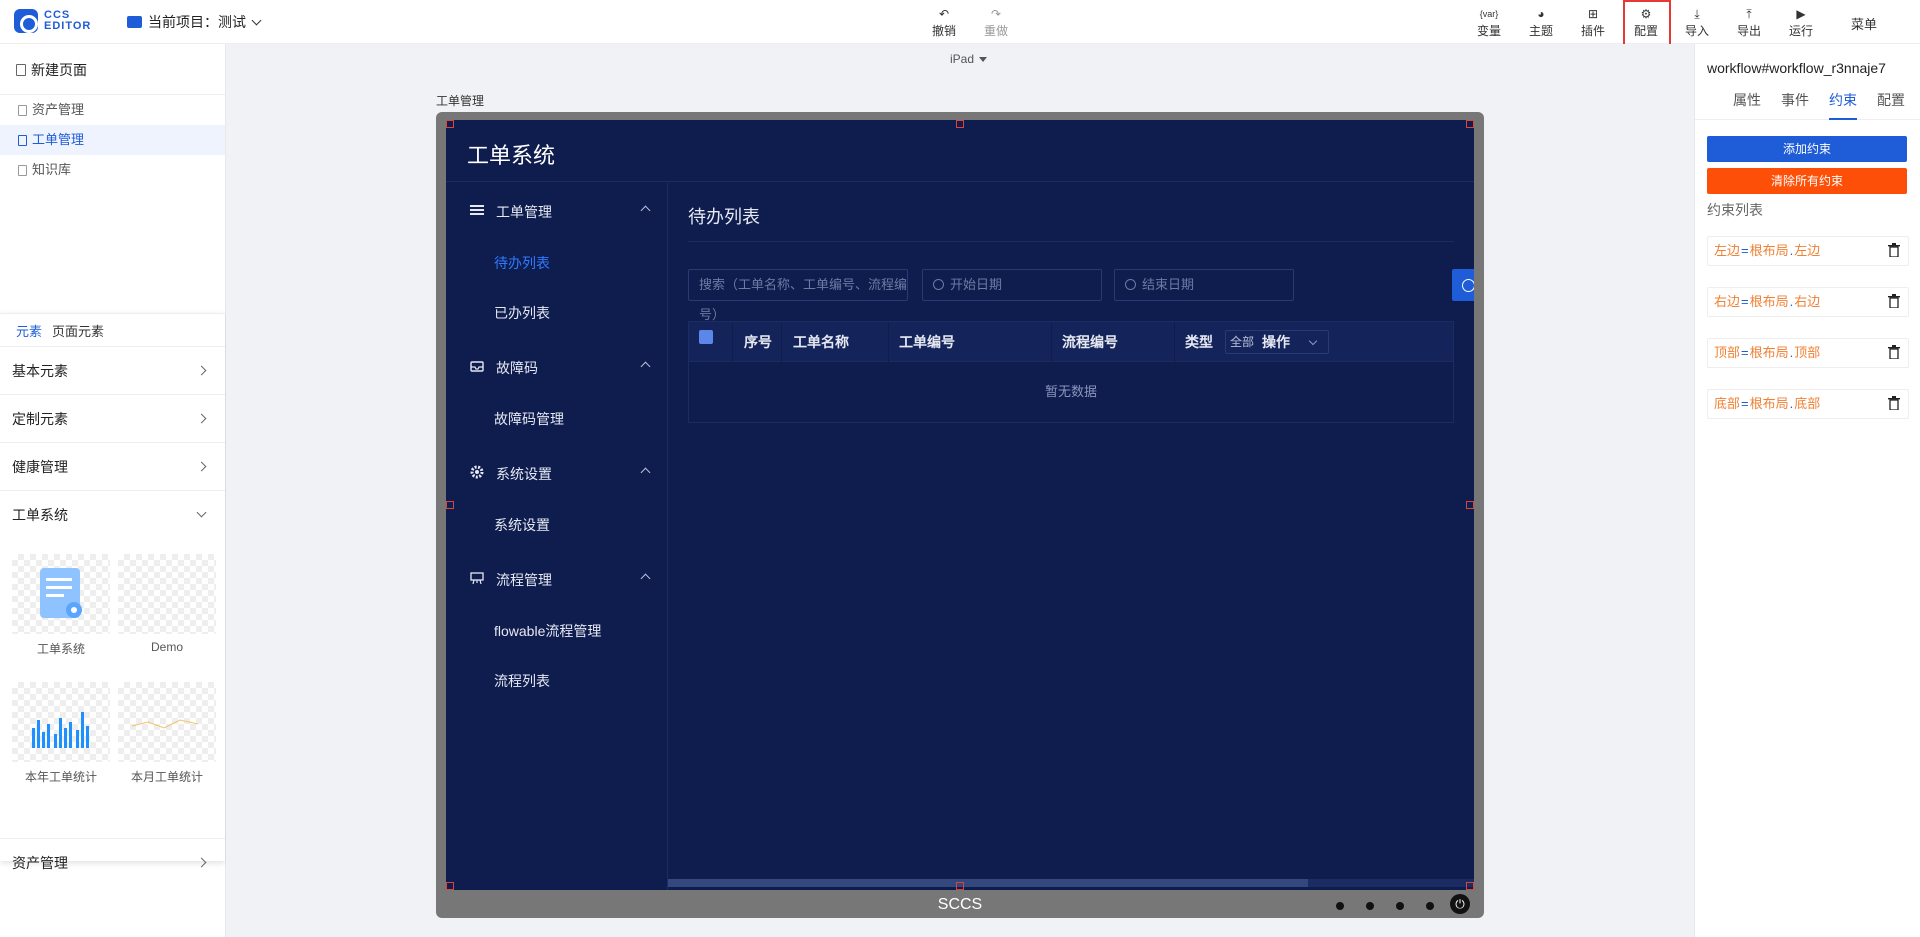 This screenshot has height=937, width=1920. What do you see at coordinates (1593, 22) in the screenshot?
I see `plugins-button: ⊞ 插件` at bounding box center [1593, 22].